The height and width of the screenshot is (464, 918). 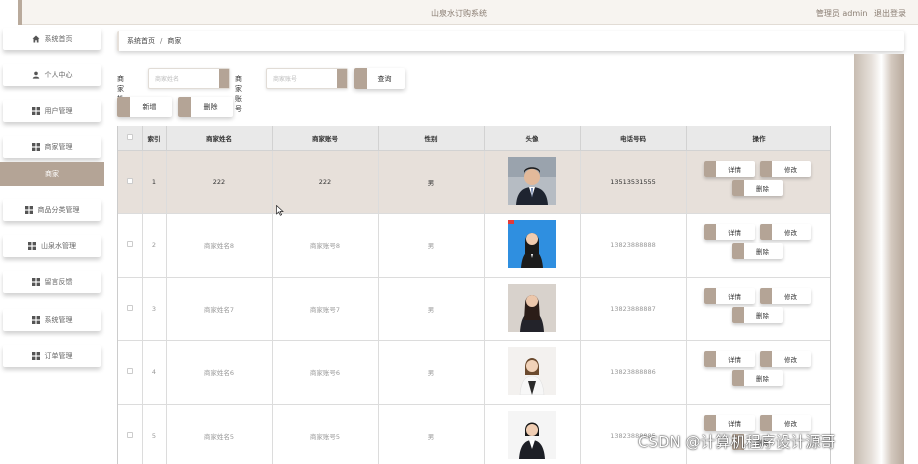 What do you see at coordinates (307, 78) in the screenshot?
I see `merchant-account-input: 商家账号` at bounding box center [307, 78].